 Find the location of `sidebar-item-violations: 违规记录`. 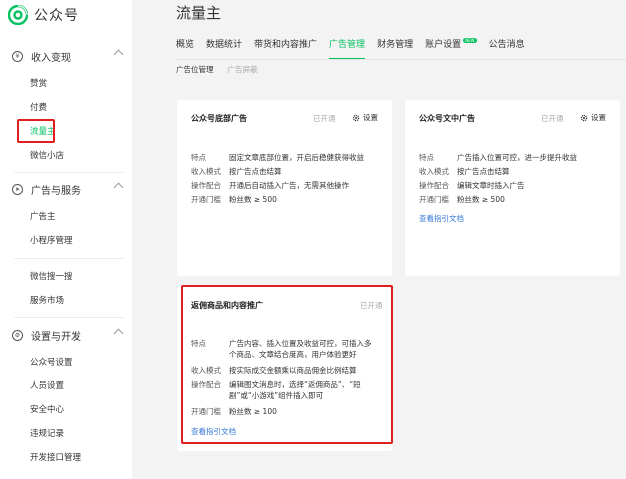

sidebar-item-violations: 违规记录 is located at coordinates (47, 434).